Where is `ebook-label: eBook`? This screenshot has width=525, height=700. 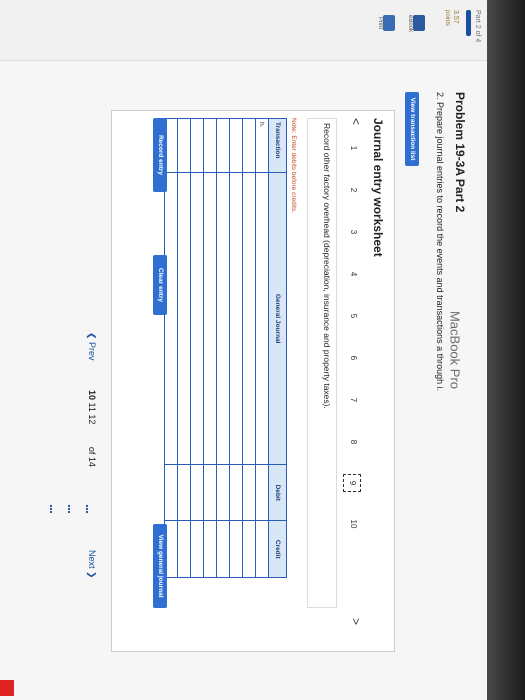 ebook-label: eBook is located at coordinates (410, 24).